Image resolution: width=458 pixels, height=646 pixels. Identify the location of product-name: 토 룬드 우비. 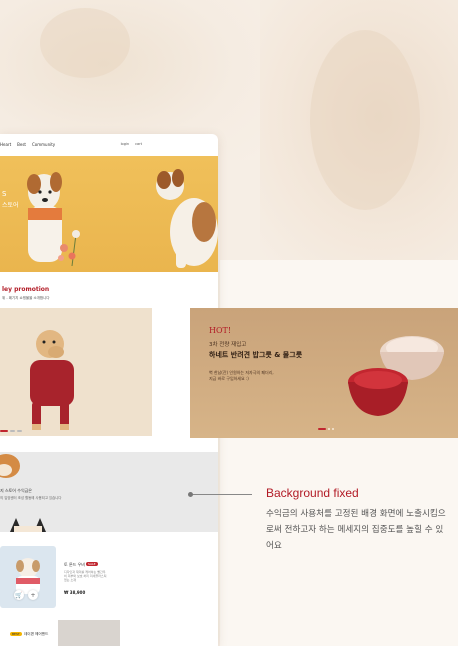
(74, 565).